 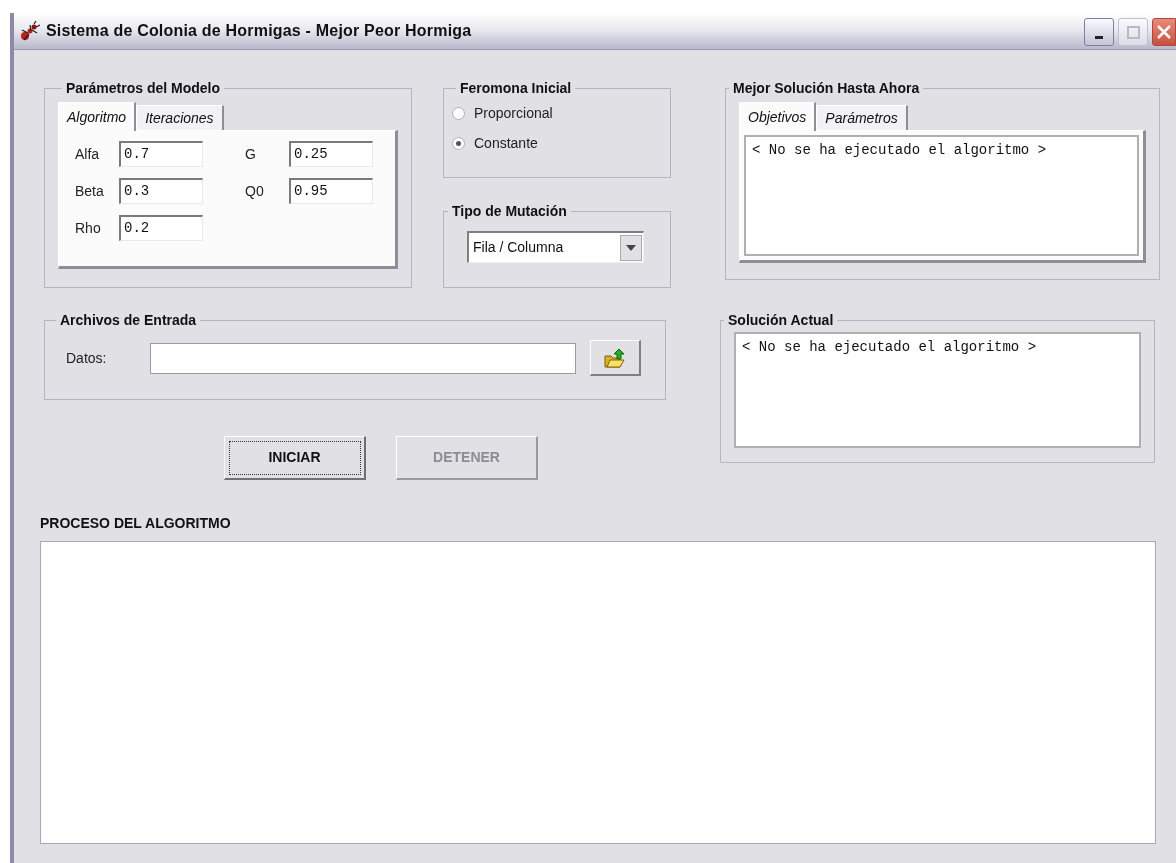 I want to click on tab: Parámetros, so click(x=862, y=117).